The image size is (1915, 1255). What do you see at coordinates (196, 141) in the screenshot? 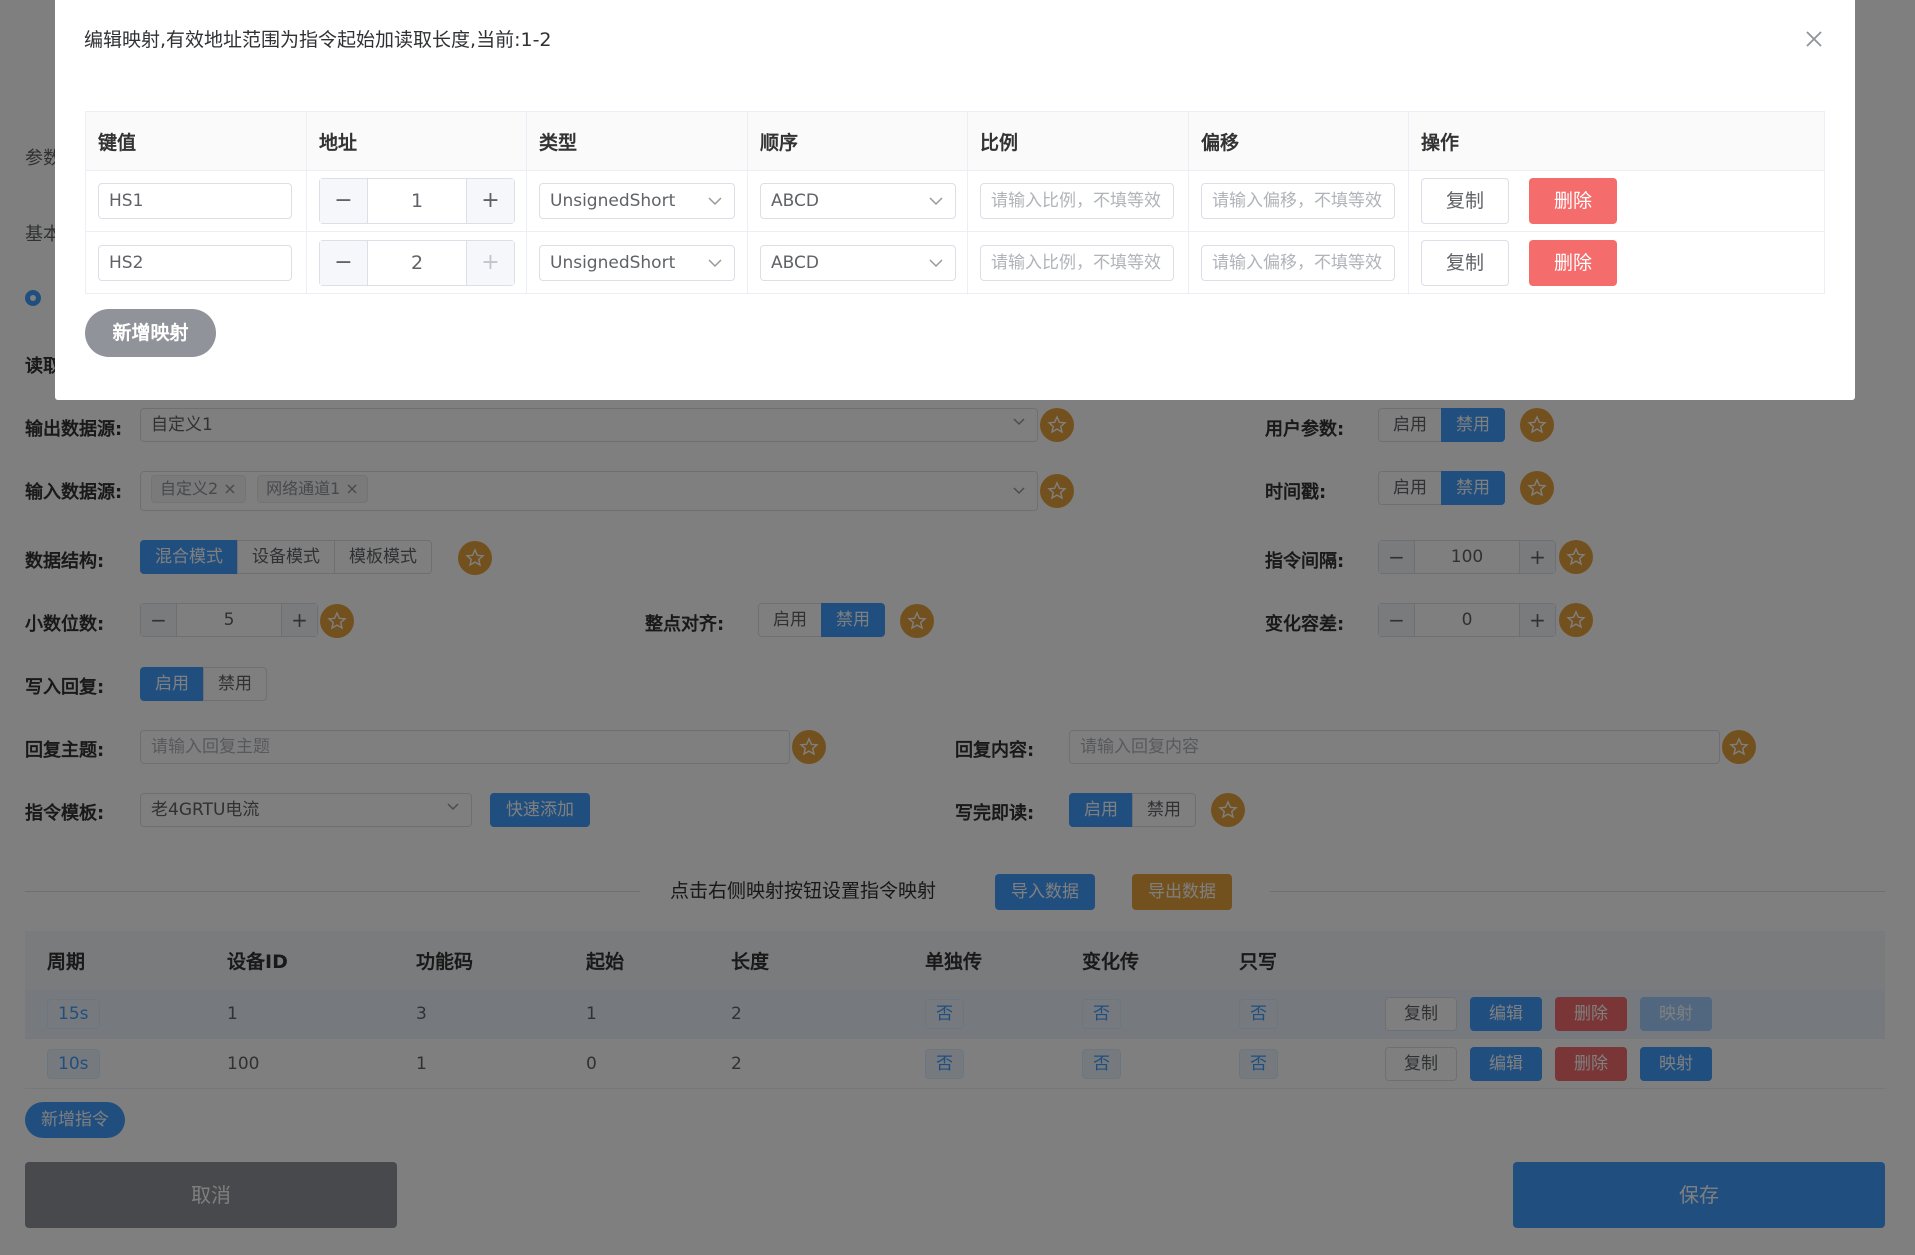
I see `th-key: 键值` at bounding box center [196, 141].